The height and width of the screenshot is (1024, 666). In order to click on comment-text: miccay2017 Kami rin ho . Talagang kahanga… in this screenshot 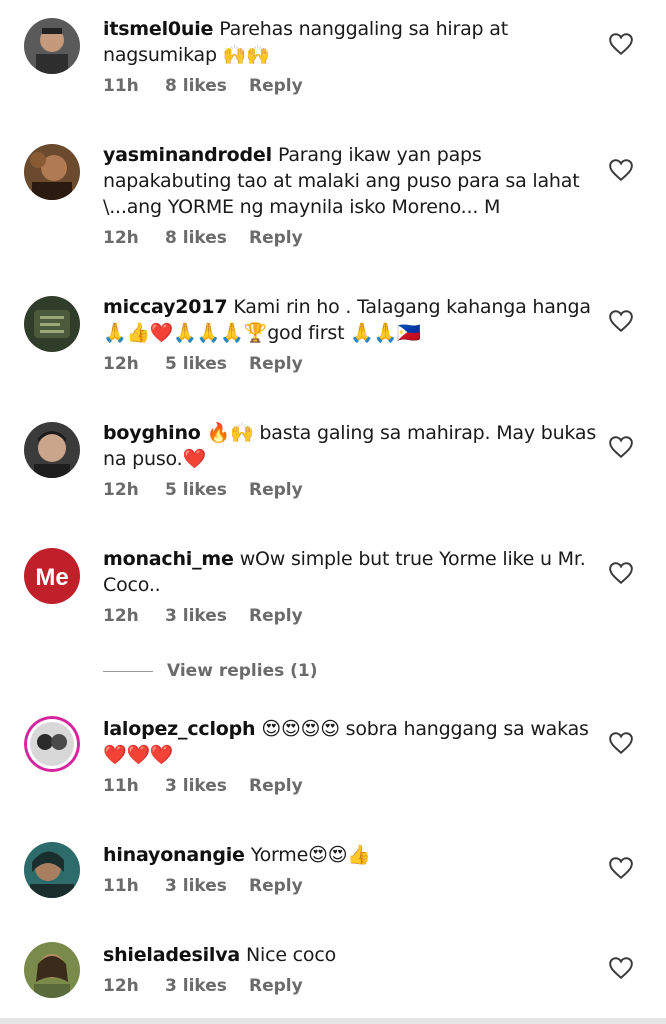, I will do `click(355, 320)`.